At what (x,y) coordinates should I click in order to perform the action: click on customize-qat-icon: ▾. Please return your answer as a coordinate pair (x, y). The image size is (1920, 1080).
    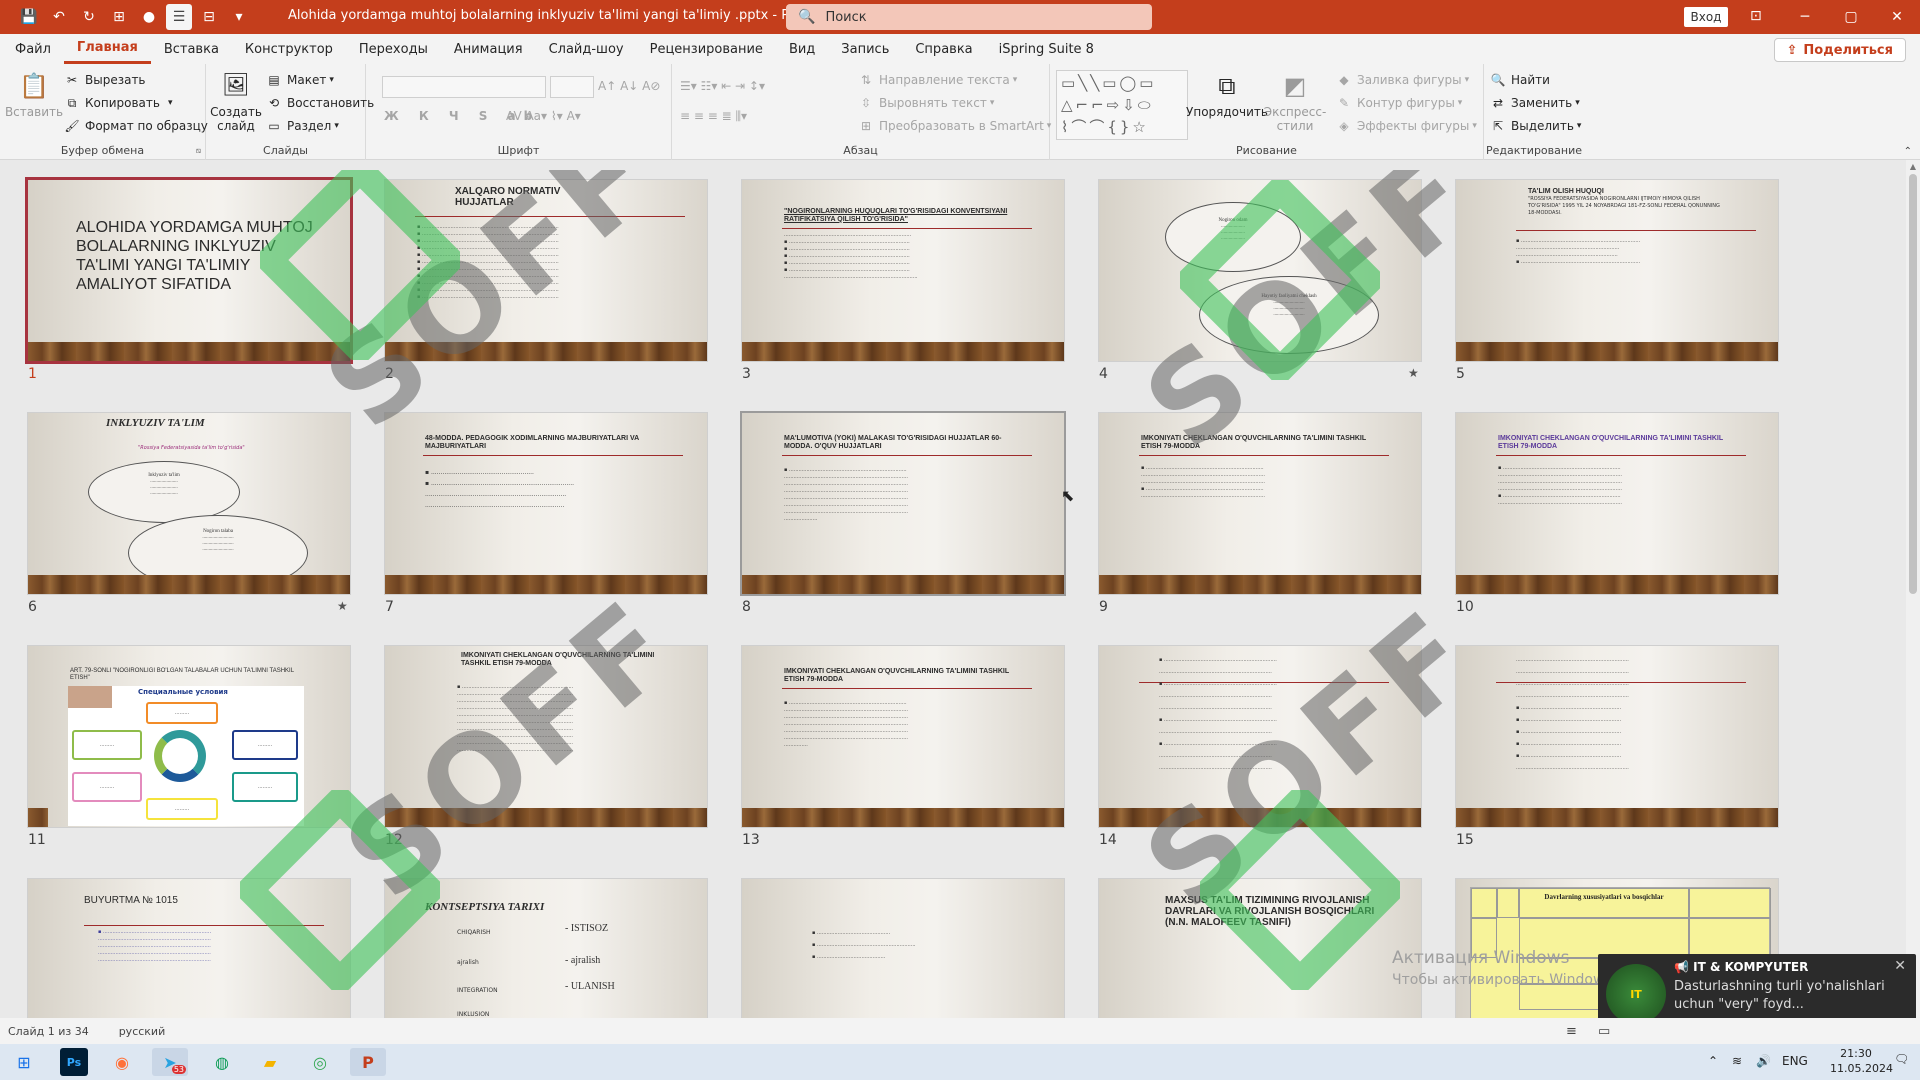
    Looking at the image, I should click on (239, 17).